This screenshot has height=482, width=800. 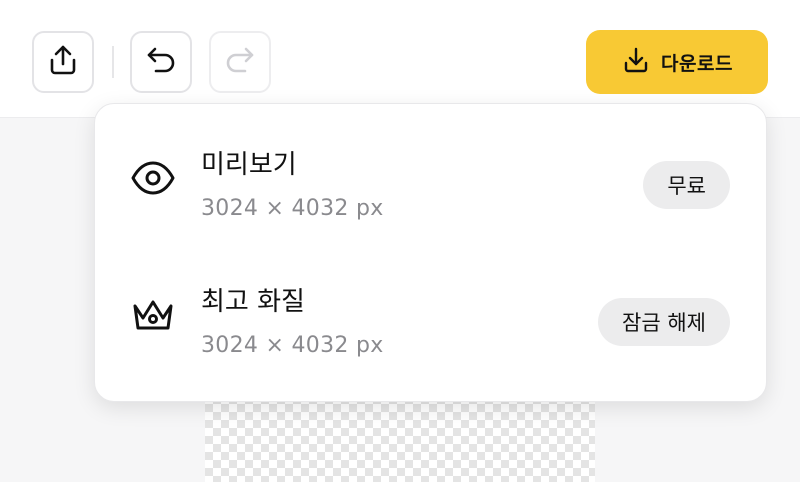 I want to click on toolbar-divider, so click(x=113, y=62).